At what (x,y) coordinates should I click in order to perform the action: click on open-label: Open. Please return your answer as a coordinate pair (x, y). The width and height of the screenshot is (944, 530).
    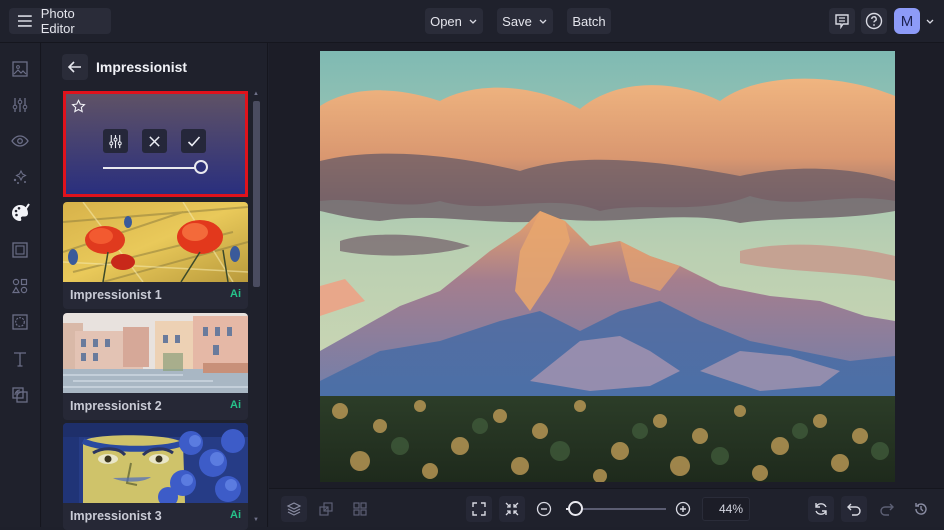
    Looking at the image, I should click on (446, 21).